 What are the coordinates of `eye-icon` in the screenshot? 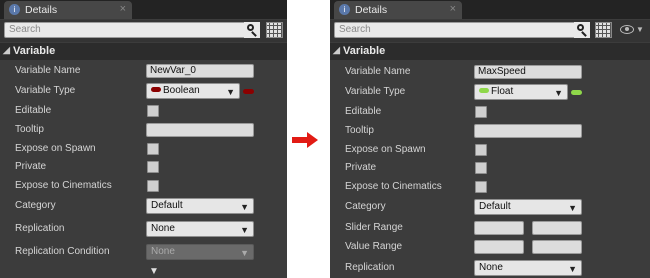 It's located at (627, 29).